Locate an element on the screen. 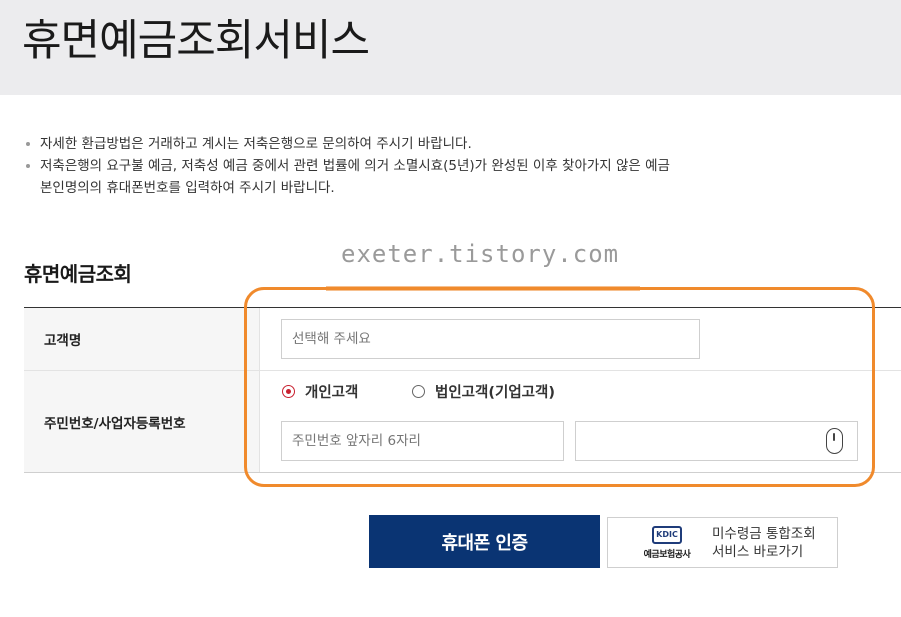 This screenshot has height=617, width=901. customer-name-label: 고객명 is located at coordinates (141, 339).